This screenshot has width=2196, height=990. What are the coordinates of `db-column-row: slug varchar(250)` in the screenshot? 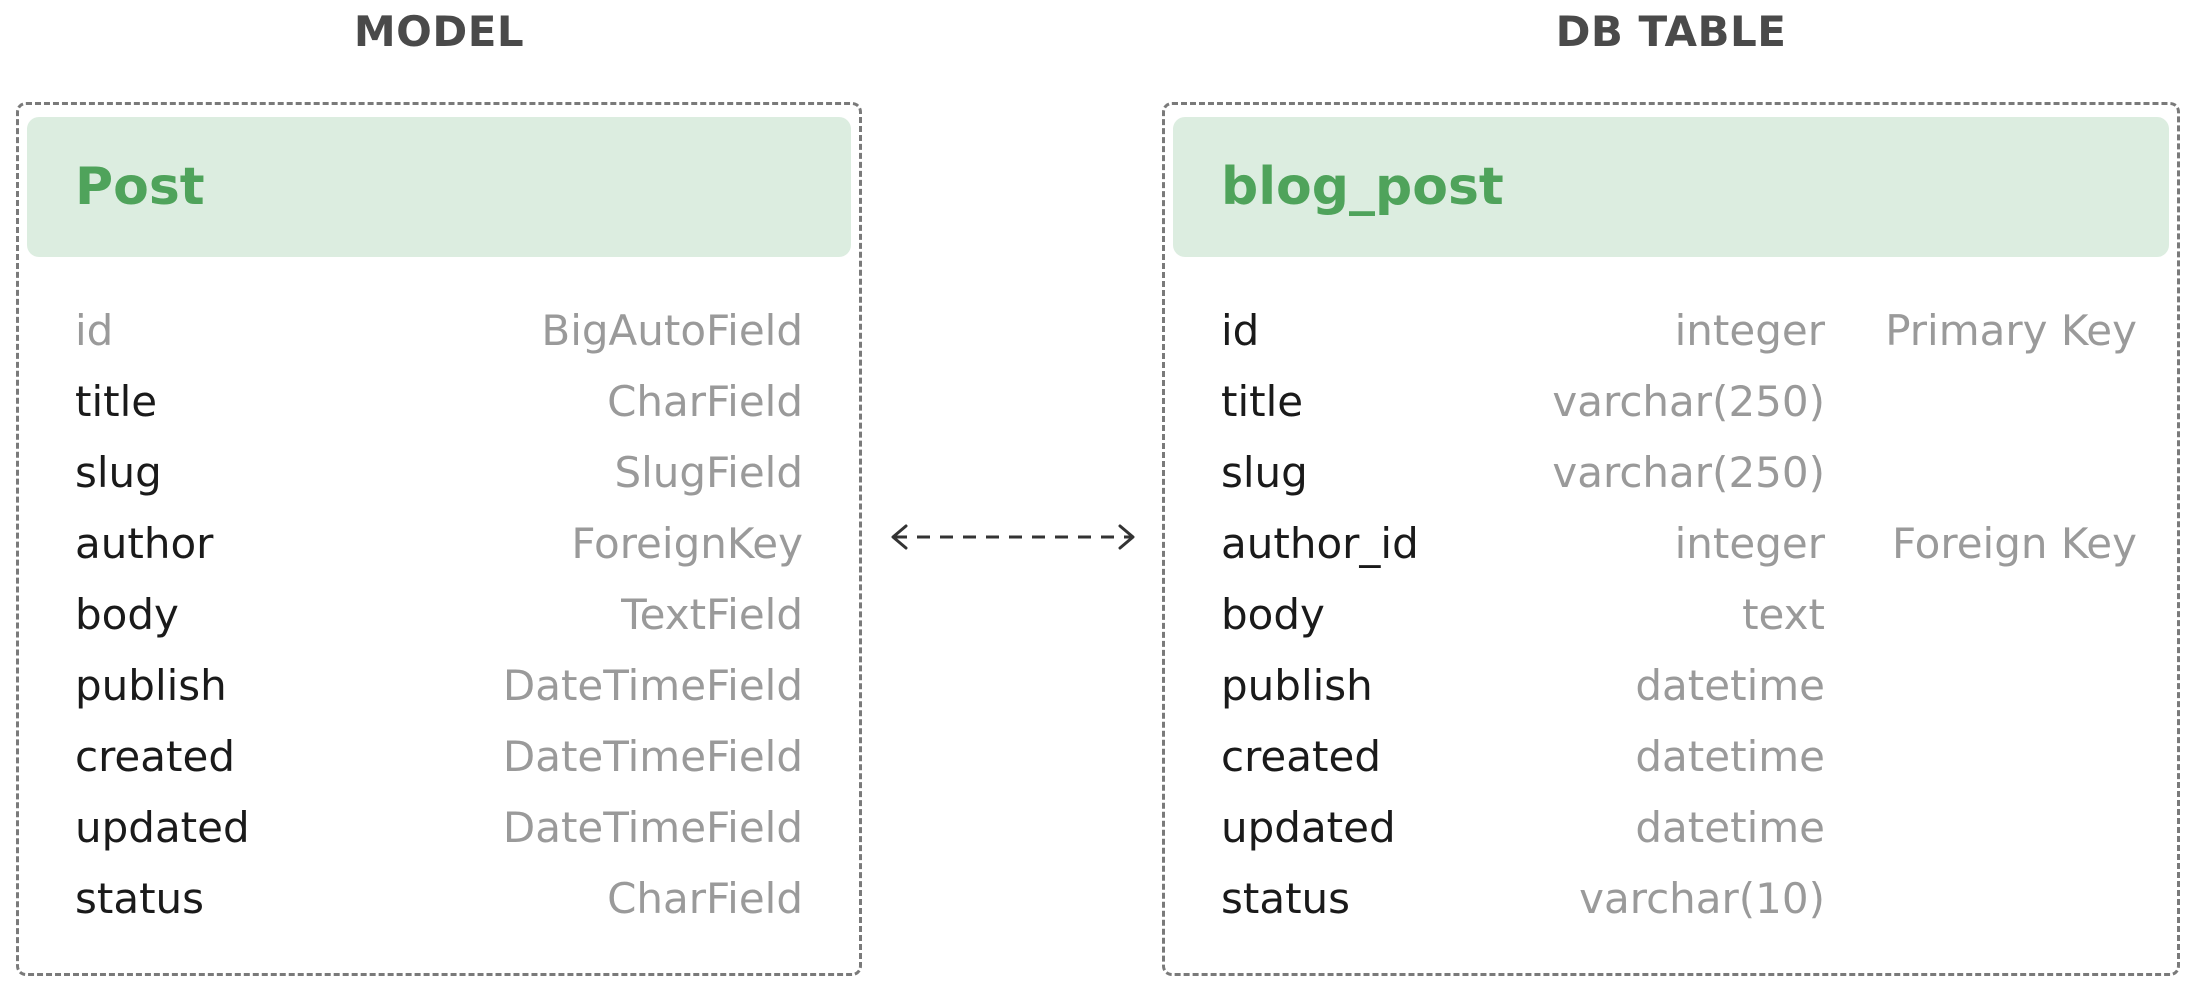 It's located at (1671, 472).